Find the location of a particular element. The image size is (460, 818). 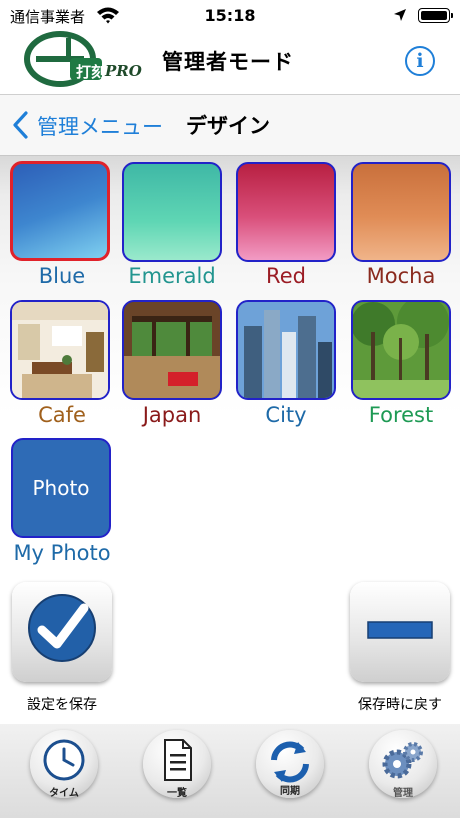

design-label-cafe: Cafe is located at coordinates (62, 415).